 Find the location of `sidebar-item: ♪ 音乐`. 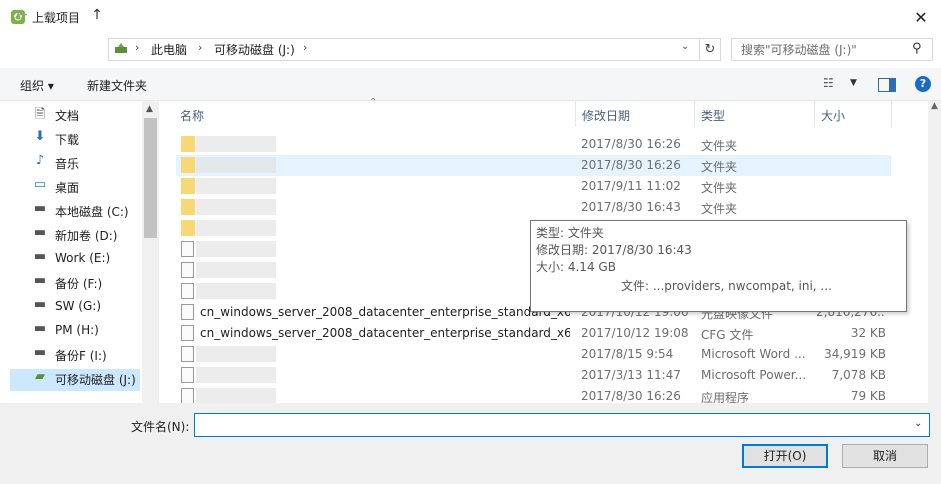

sidebar-item: ♪ 音乐 is located at coordinates (75, 164).